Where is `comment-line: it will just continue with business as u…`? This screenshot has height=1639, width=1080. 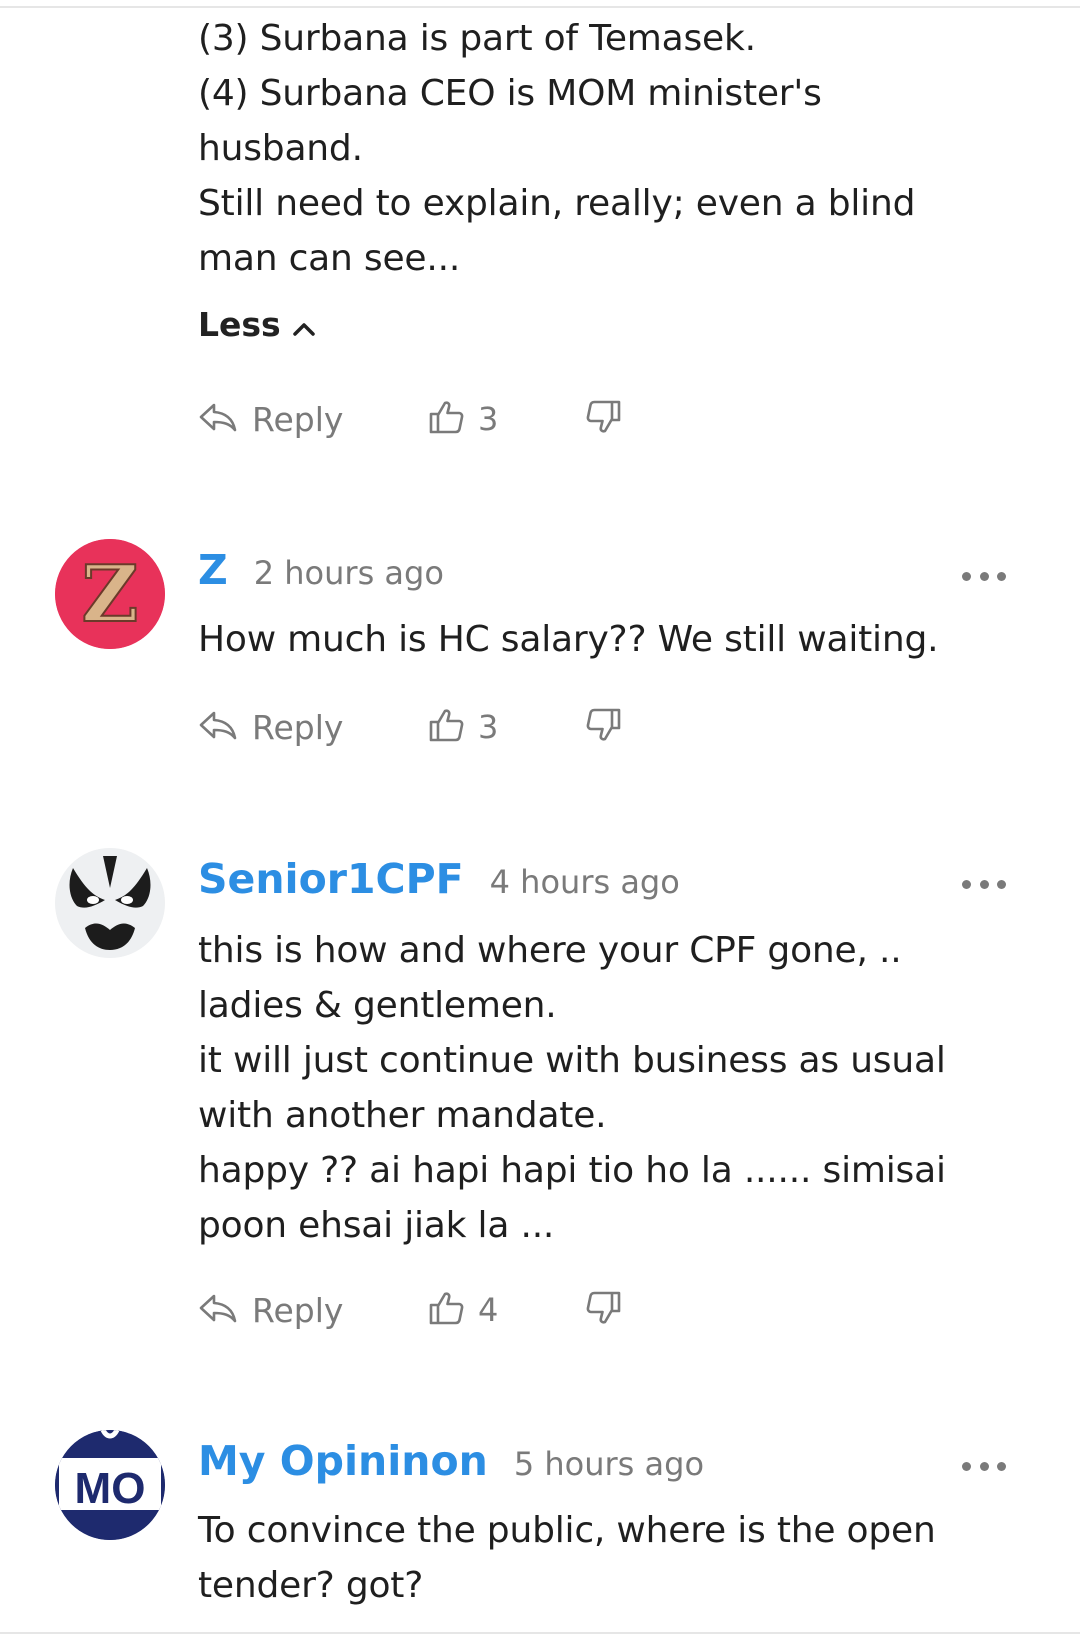 comment-line: it will just continue with business as u… is located at coordinates (572, 1060).